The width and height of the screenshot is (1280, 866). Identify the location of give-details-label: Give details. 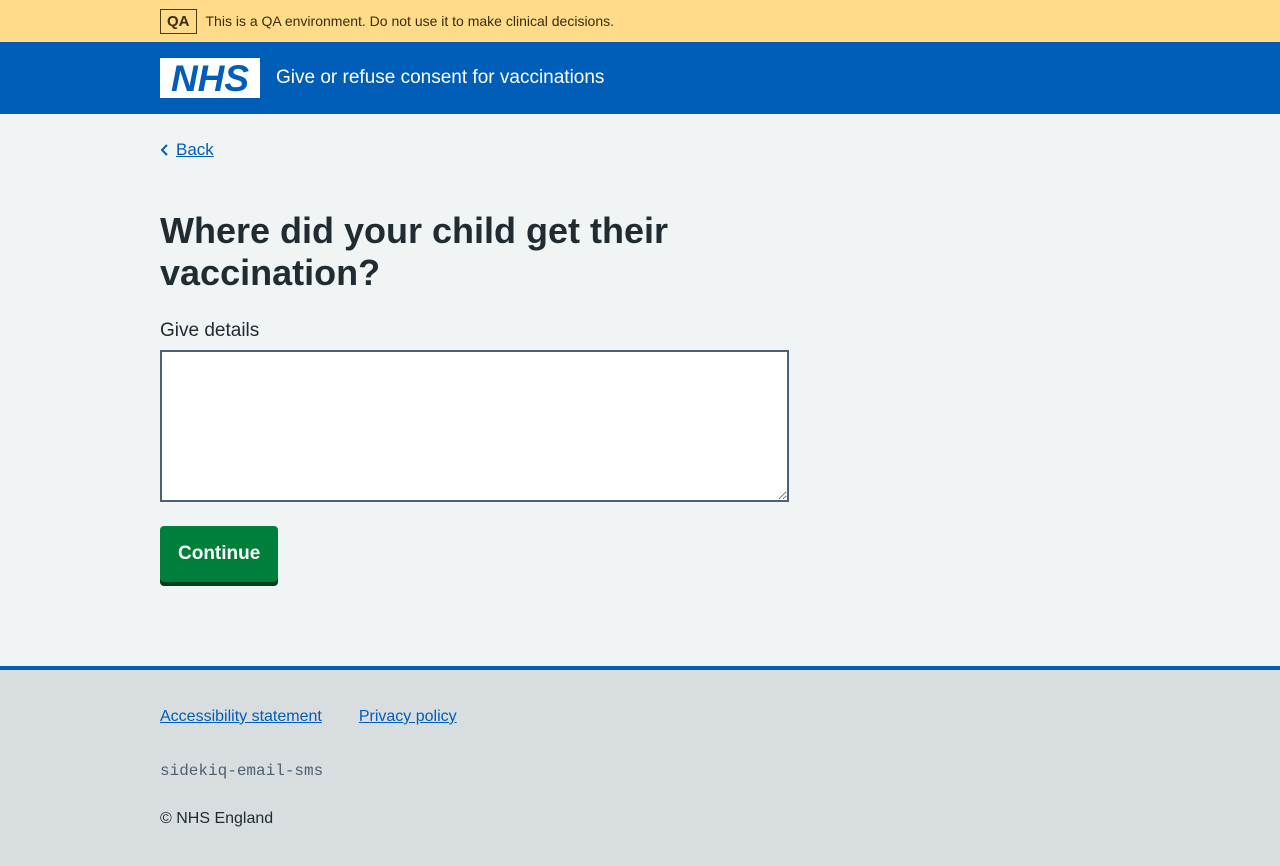
(210, 330).